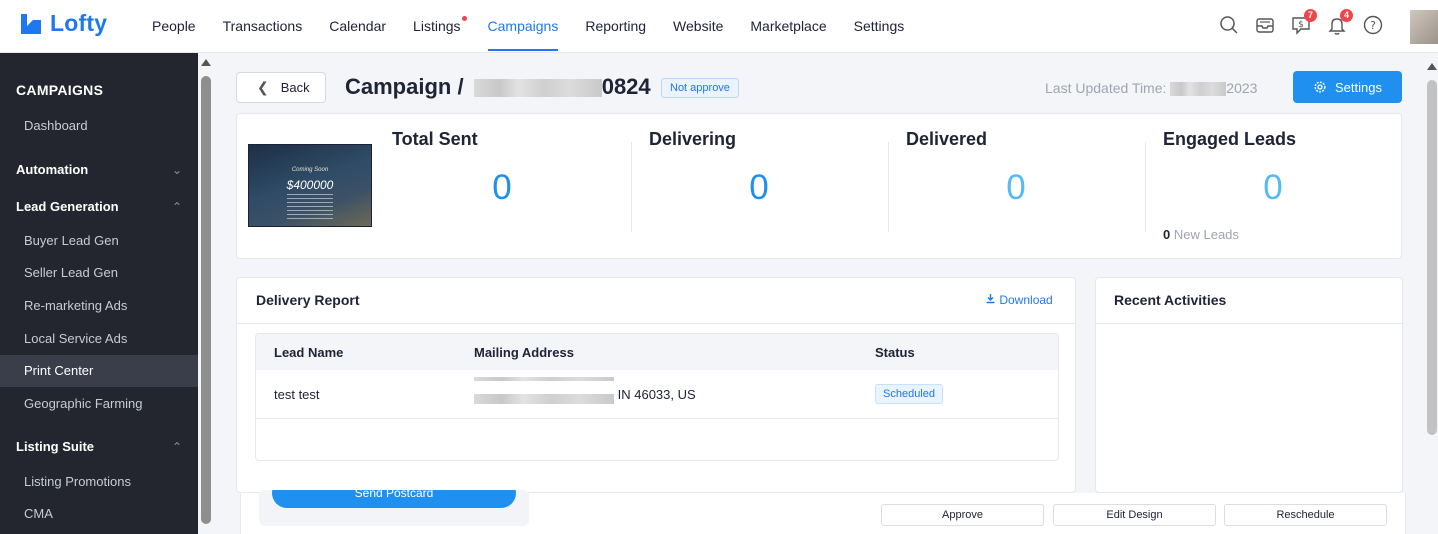 This screenshot has width=1438, height=534. What do you see at coordinates (990, 299) in the screenshot?
I see `download-icon` at bounding box center [990, 299].